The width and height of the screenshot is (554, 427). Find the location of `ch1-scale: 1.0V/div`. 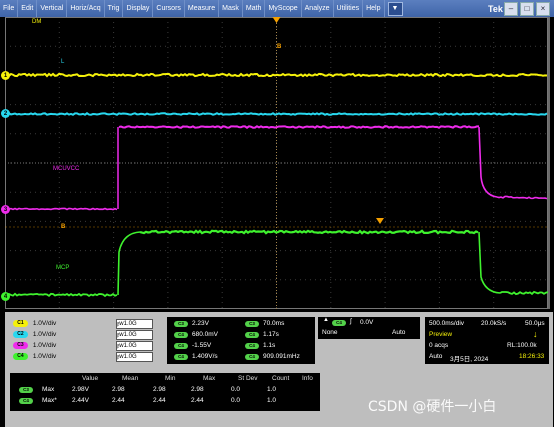

ch1-scale: 1.0V/div is located at coordinates (45, 323).